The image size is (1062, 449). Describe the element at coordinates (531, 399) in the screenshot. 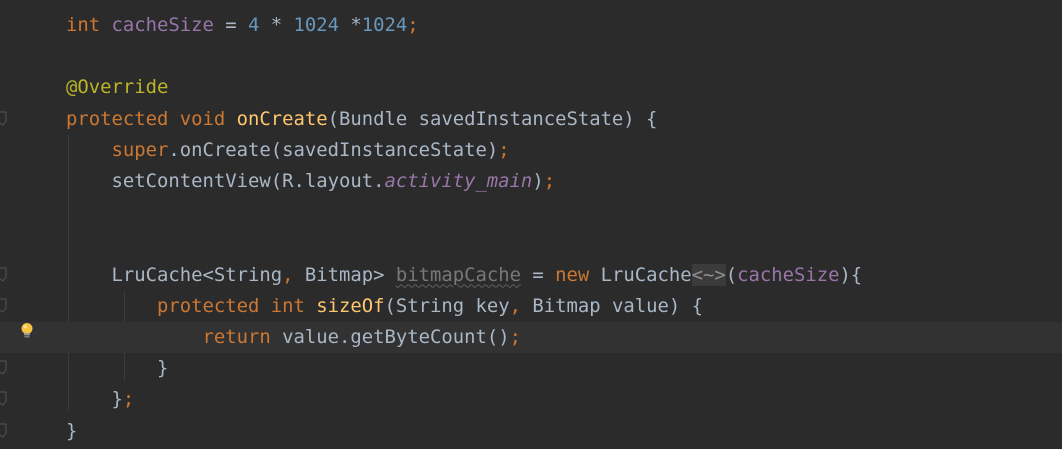

I see `code-line: };` at that location.